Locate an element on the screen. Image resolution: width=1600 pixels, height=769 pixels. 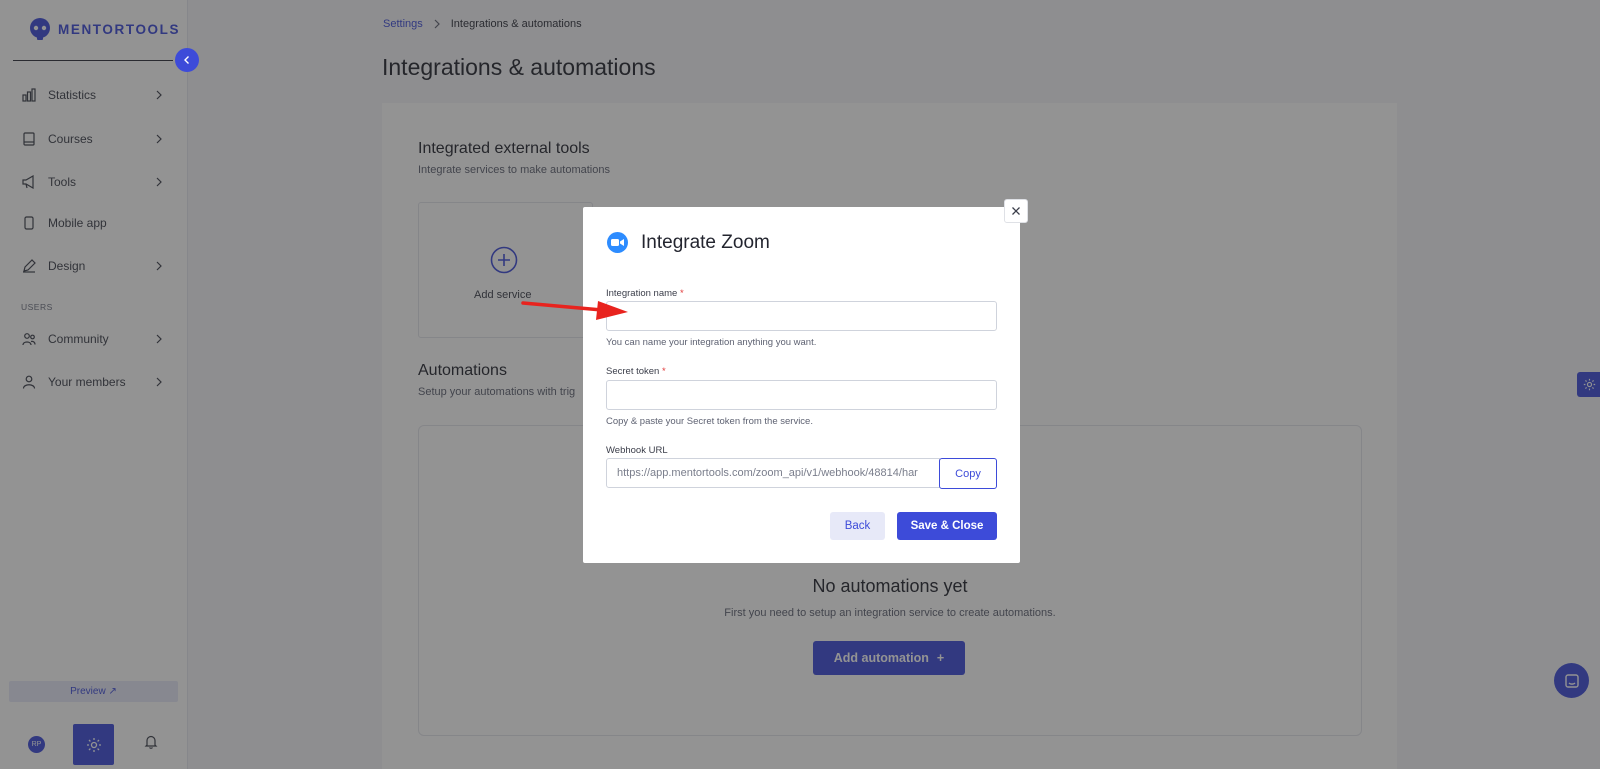
copy-button: Copy is located at coordinates (968, 473).